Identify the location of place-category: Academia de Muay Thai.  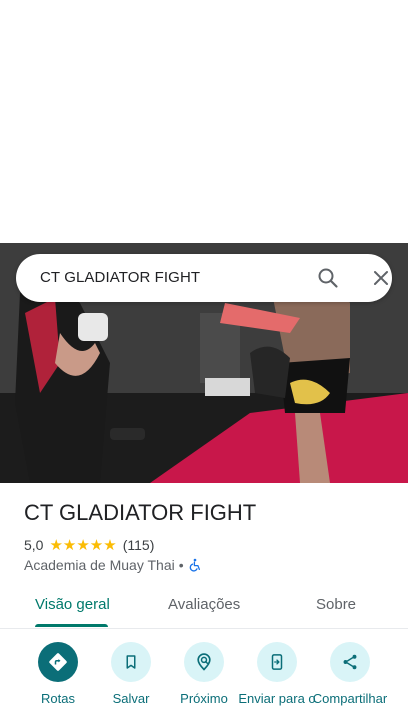
(99, 565).